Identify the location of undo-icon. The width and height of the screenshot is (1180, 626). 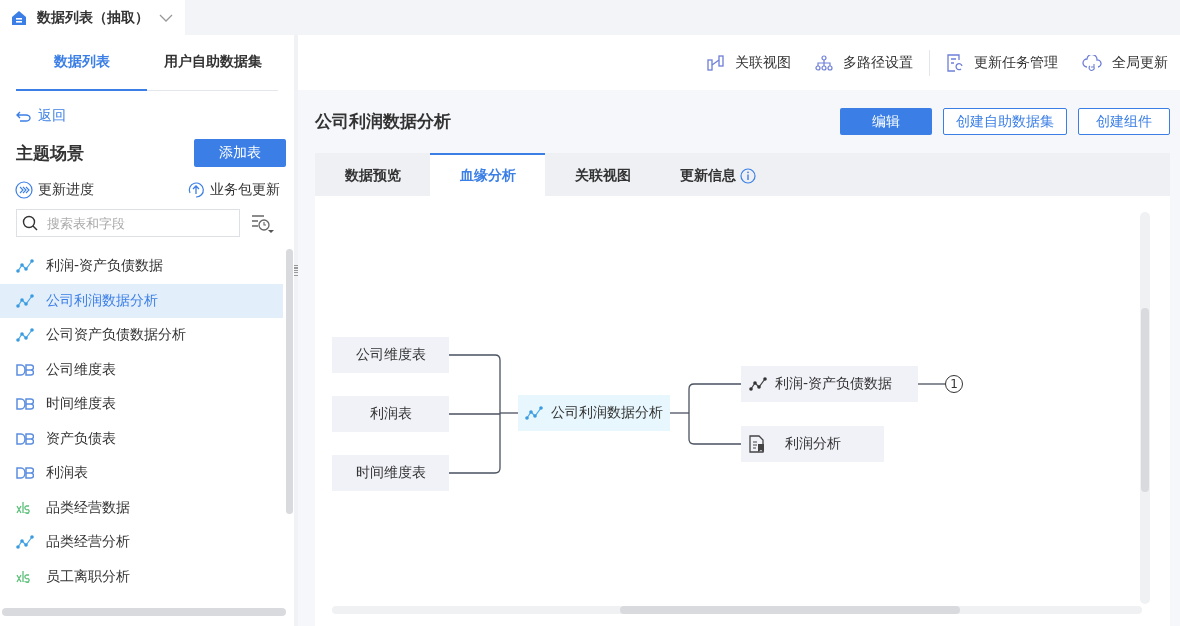
(24, 116).